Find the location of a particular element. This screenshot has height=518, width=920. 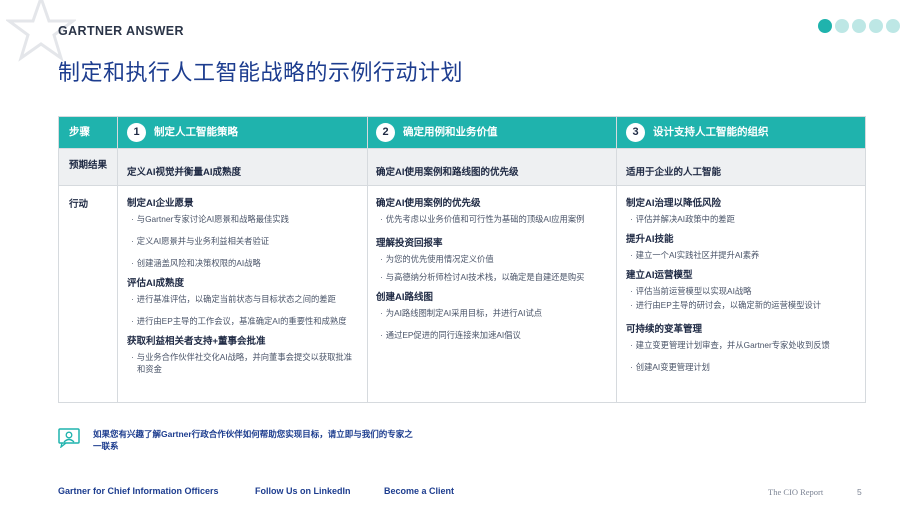

section-title: 理解投资回报率 is located at coordinates (409, 243).